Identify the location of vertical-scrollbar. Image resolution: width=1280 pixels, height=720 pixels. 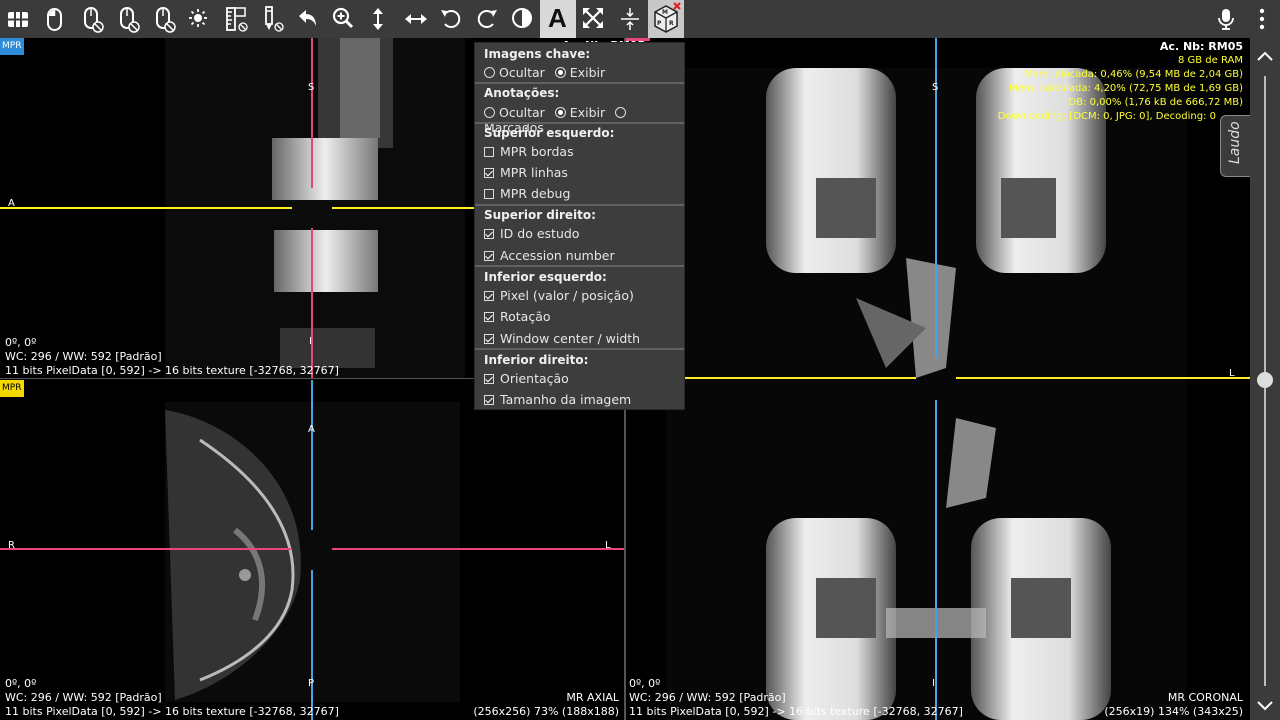
(1265, 379).